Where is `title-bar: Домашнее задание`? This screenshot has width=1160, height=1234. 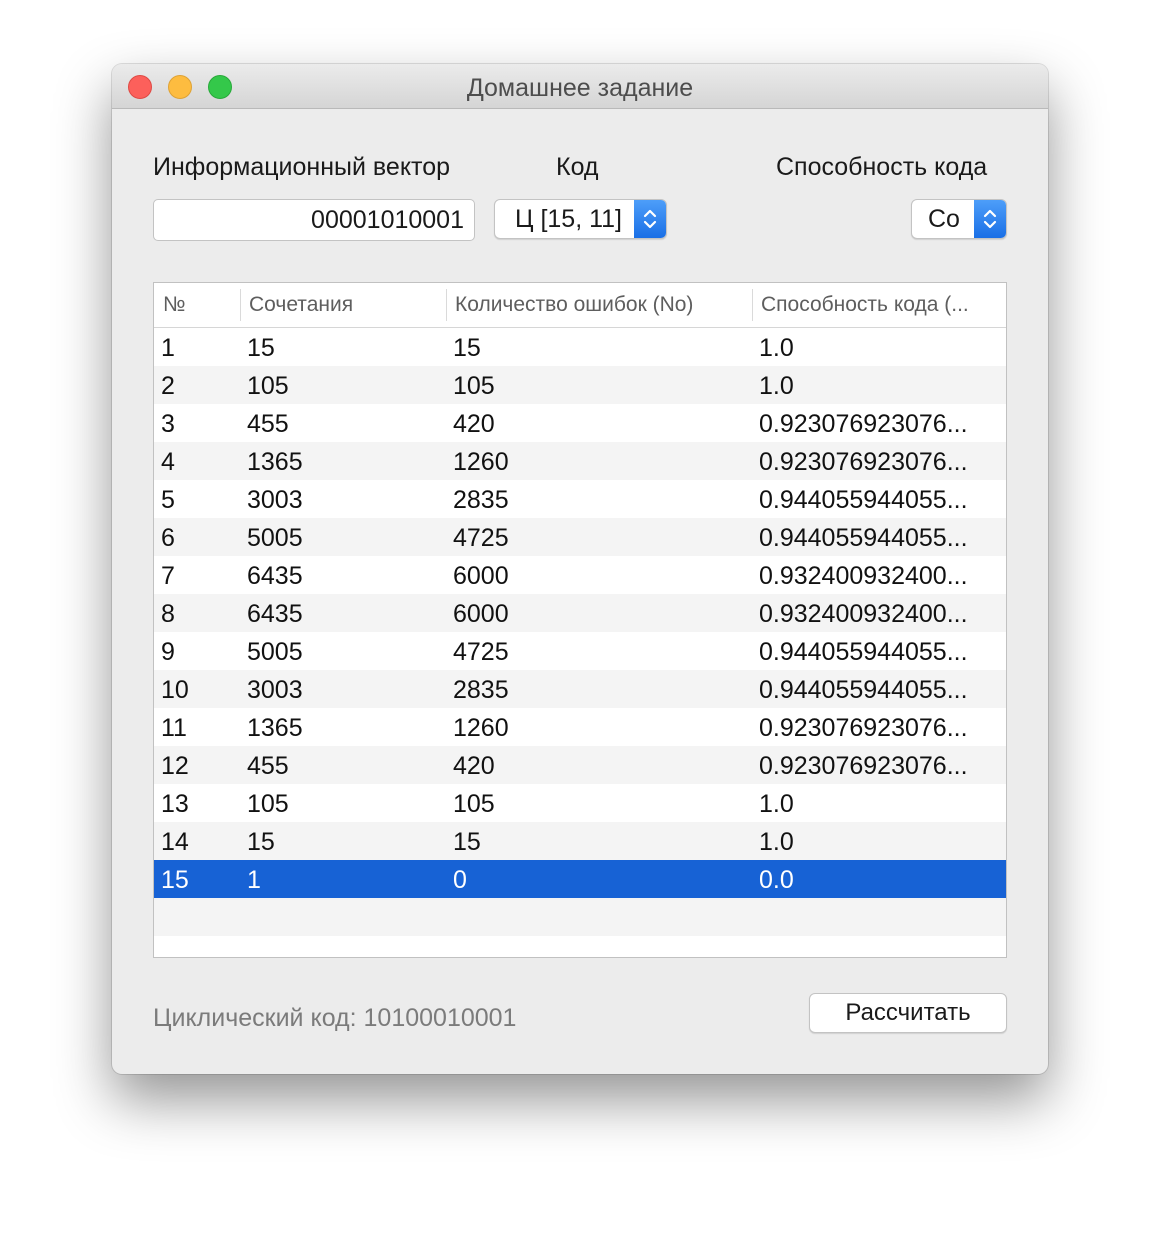 title-bar: Домашнее задание is located at coordinates (580, 86).